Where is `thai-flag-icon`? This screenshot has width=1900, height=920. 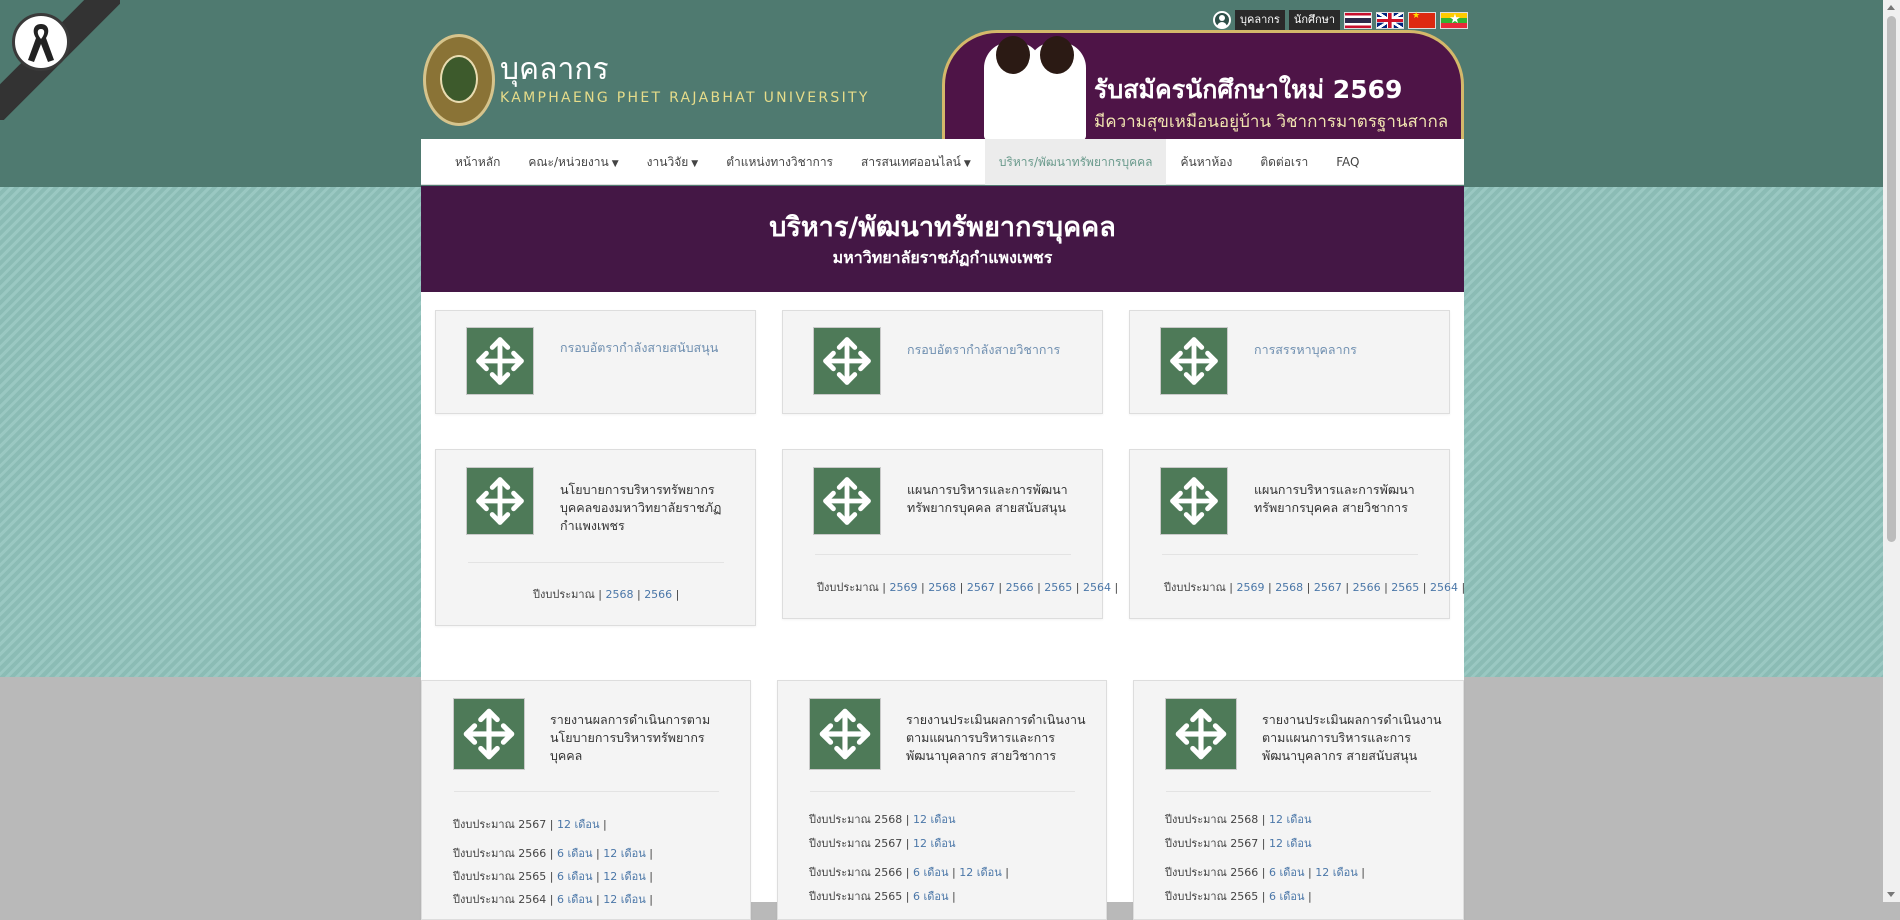
thai-flag-icon is located at coordinates (1358, 20).